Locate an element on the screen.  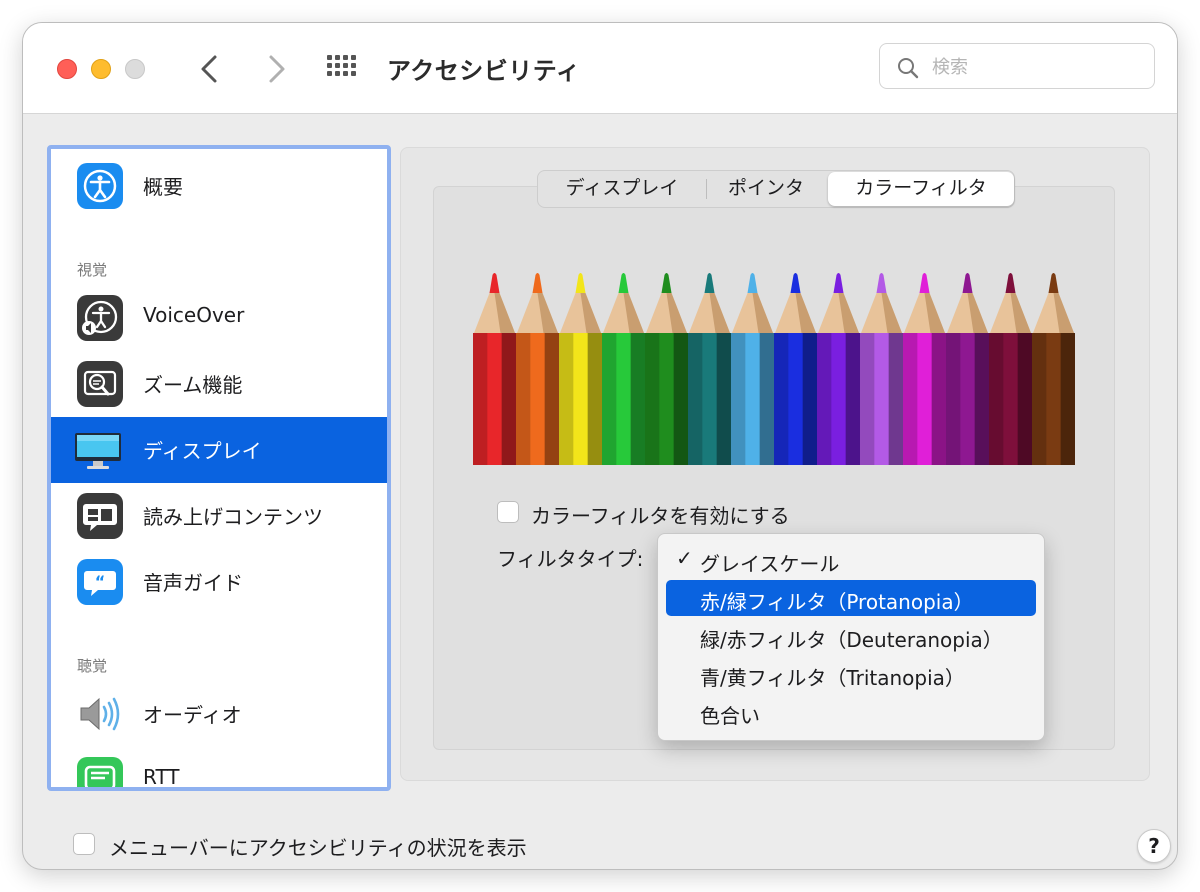
enable-color-filter-checkbox is located at coordinates (508, 512).